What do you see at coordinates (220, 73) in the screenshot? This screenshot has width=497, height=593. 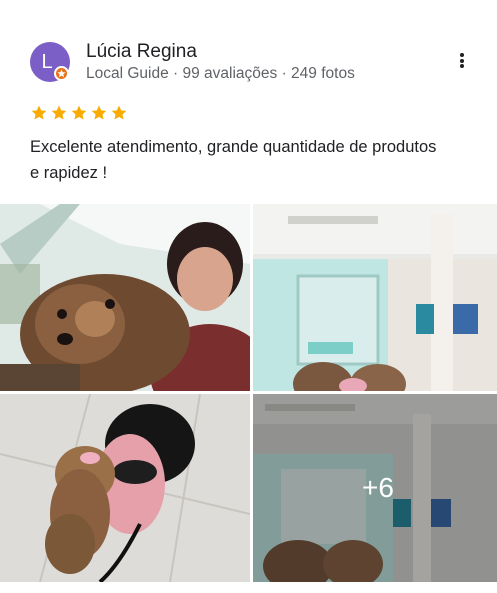 I see `reviewer-meta: Local Guide · 99 avaliações · 249 fotos` at bounding box center [220, 73].